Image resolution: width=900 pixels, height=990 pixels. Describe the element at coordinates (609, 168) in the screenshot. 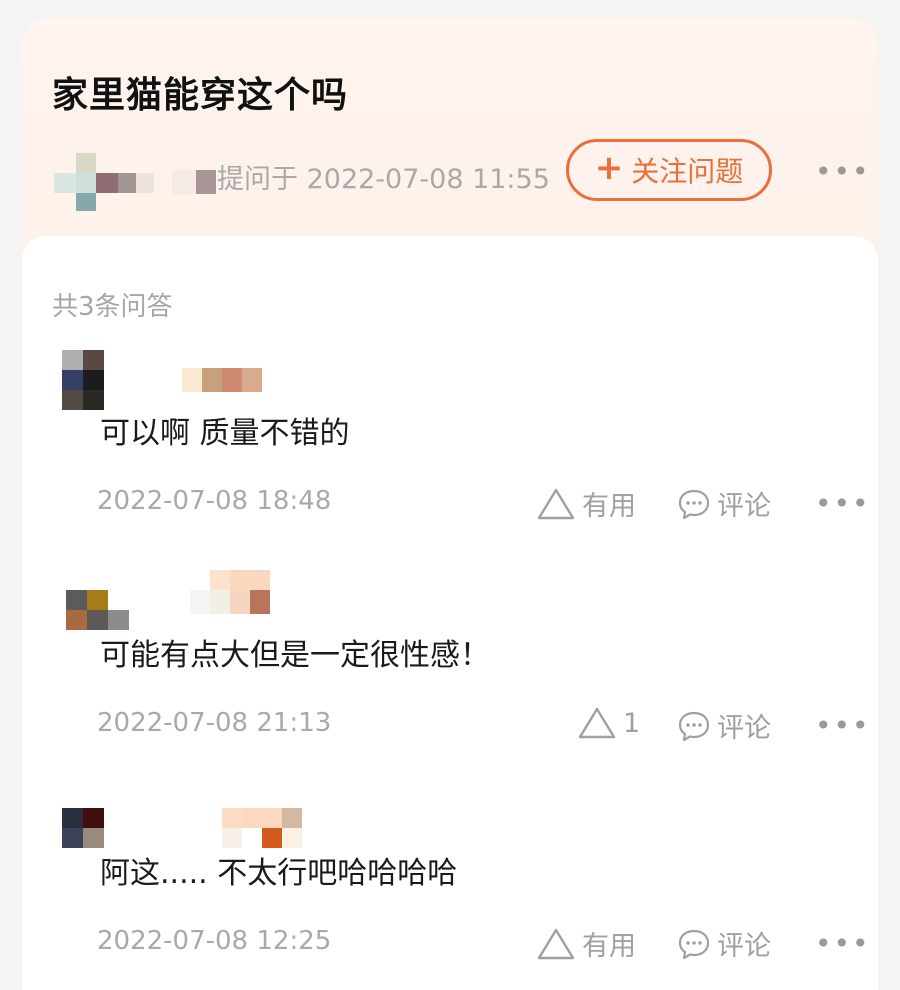

I see `plus-icon: +` at that location.